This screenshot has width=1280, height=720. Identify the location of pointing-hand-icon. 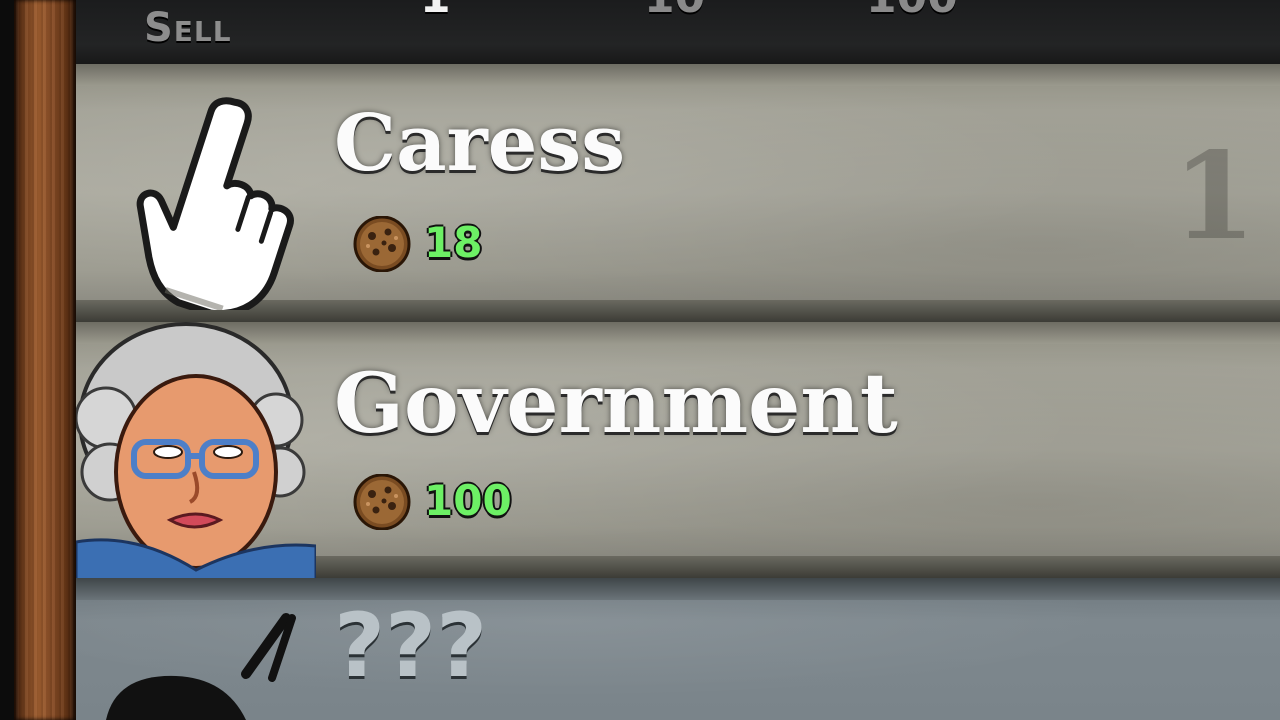
(196, 194).